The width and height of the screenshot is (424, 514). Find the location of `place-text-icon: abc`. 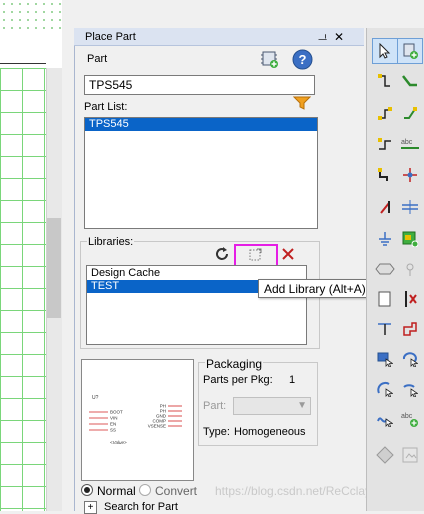

place-text-icon: abc is located at coordinates (410, 419).